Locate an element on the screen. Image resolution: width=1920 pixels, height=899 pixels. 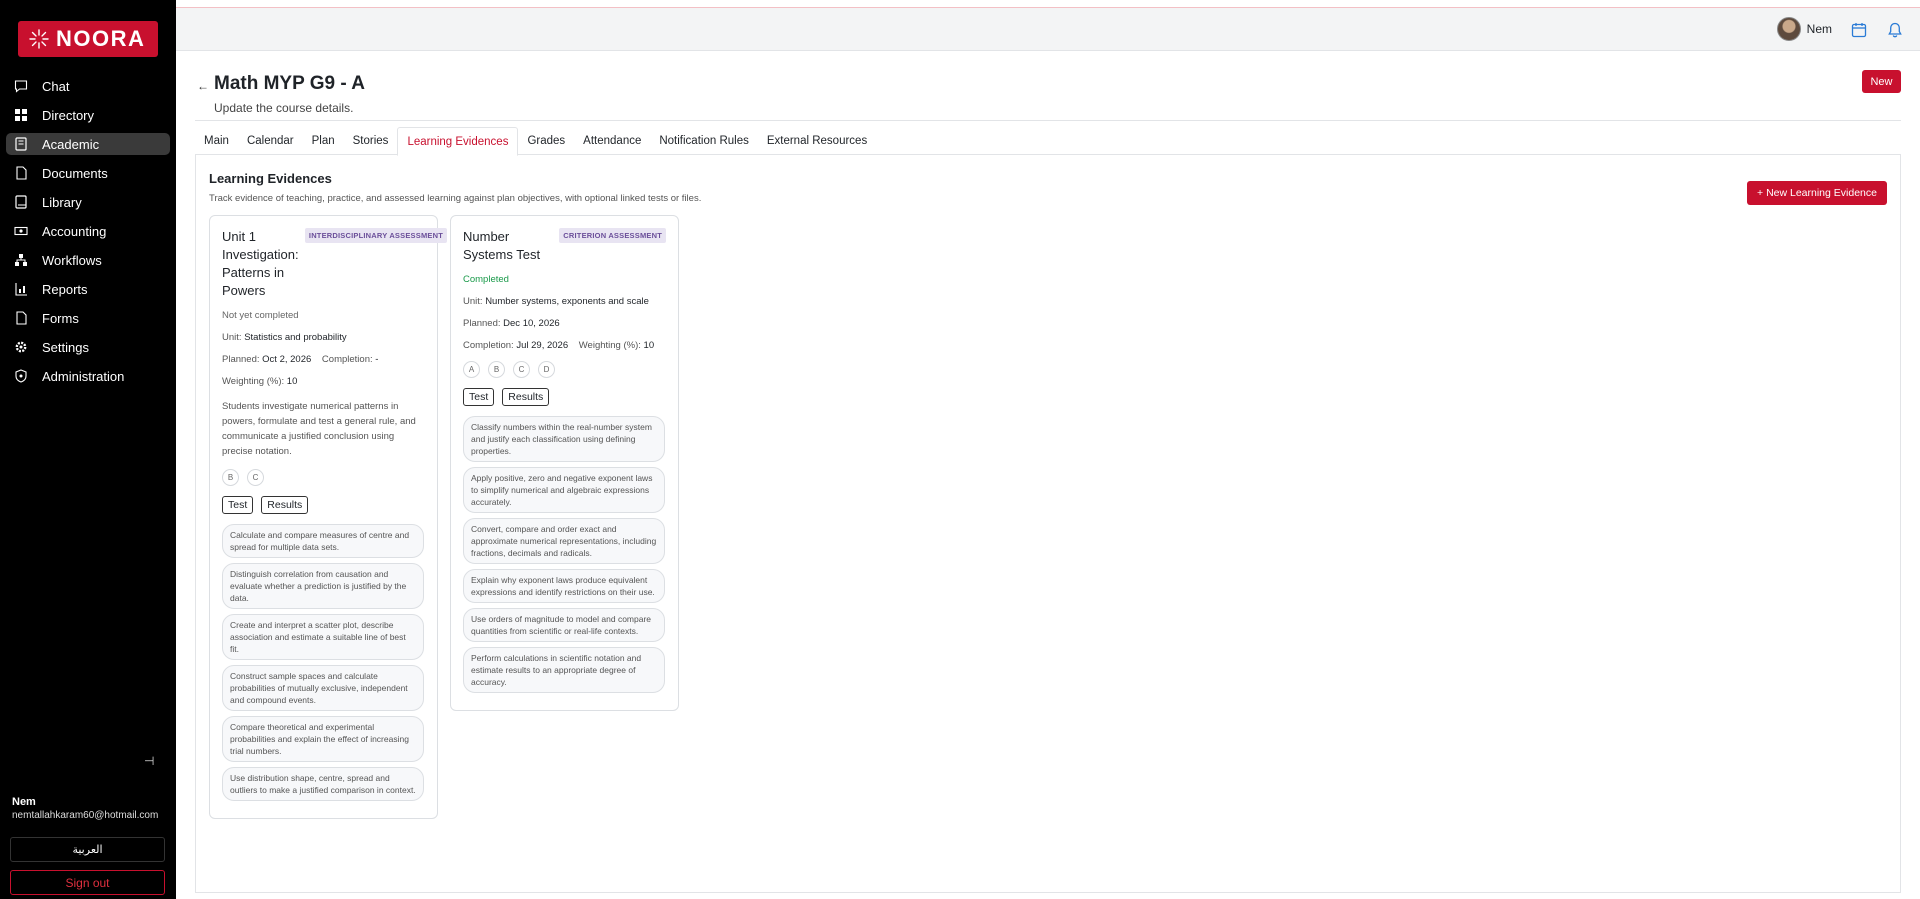
planned-row: Planned: Dec 10, 2026 is located at coordinates (564, 323).